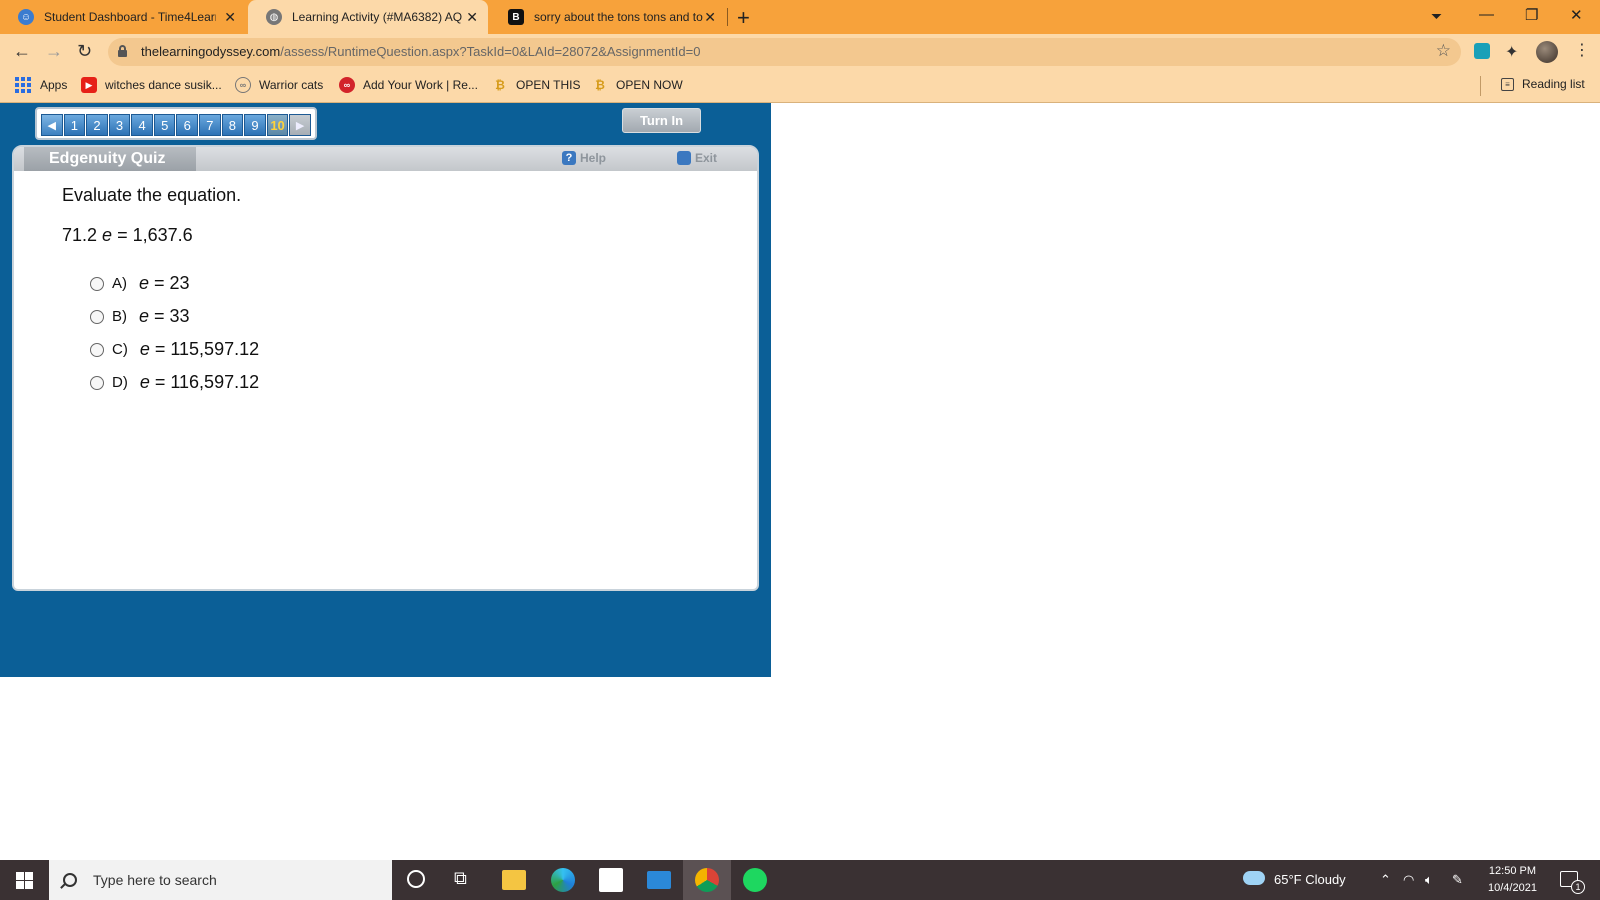 This screenshot has height=900, width=1600. What do you see at coordinates (569, 158) in the screenshot?
I see `help-icon: ?` at bounding box center [569, 158].